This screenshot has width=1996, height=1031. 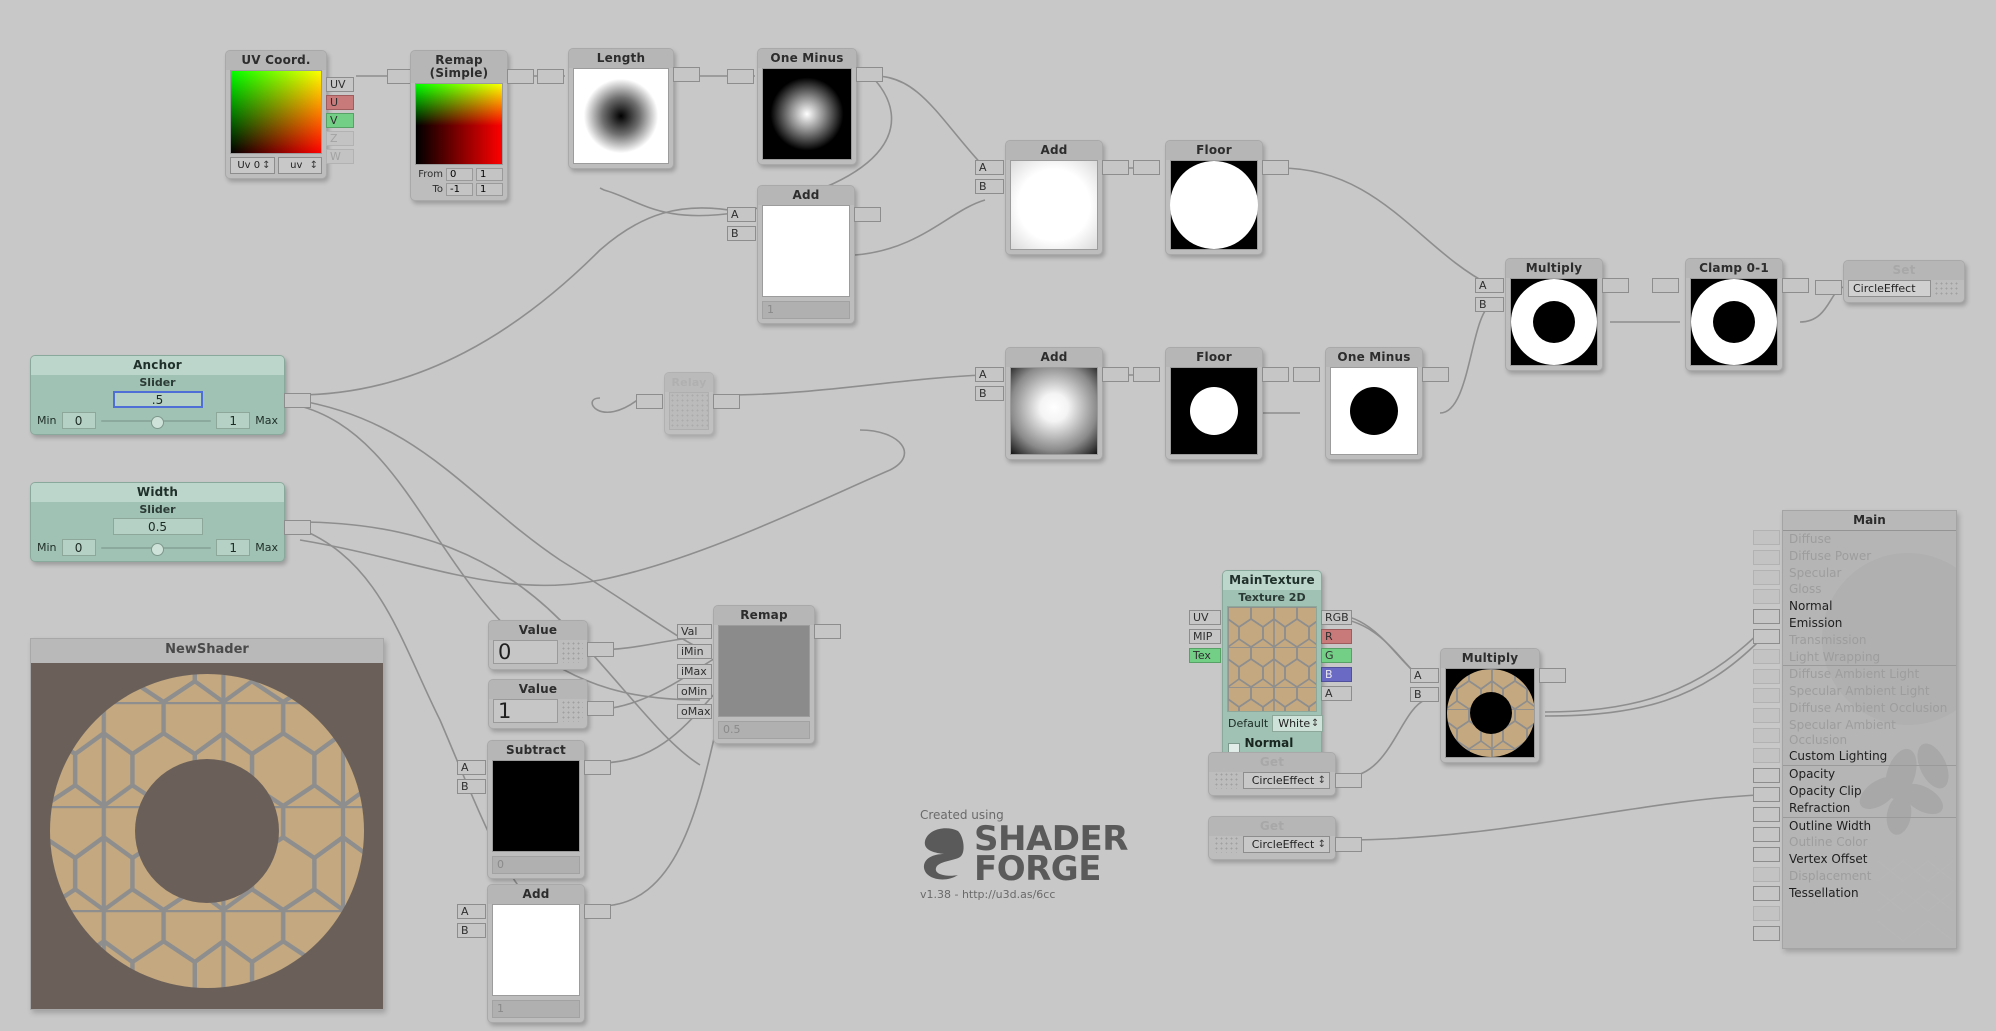 What do you see at coordinates (694, 651) in the screenshot?
I see `port-in-imin: iMin` at bounding box center [694, 651].